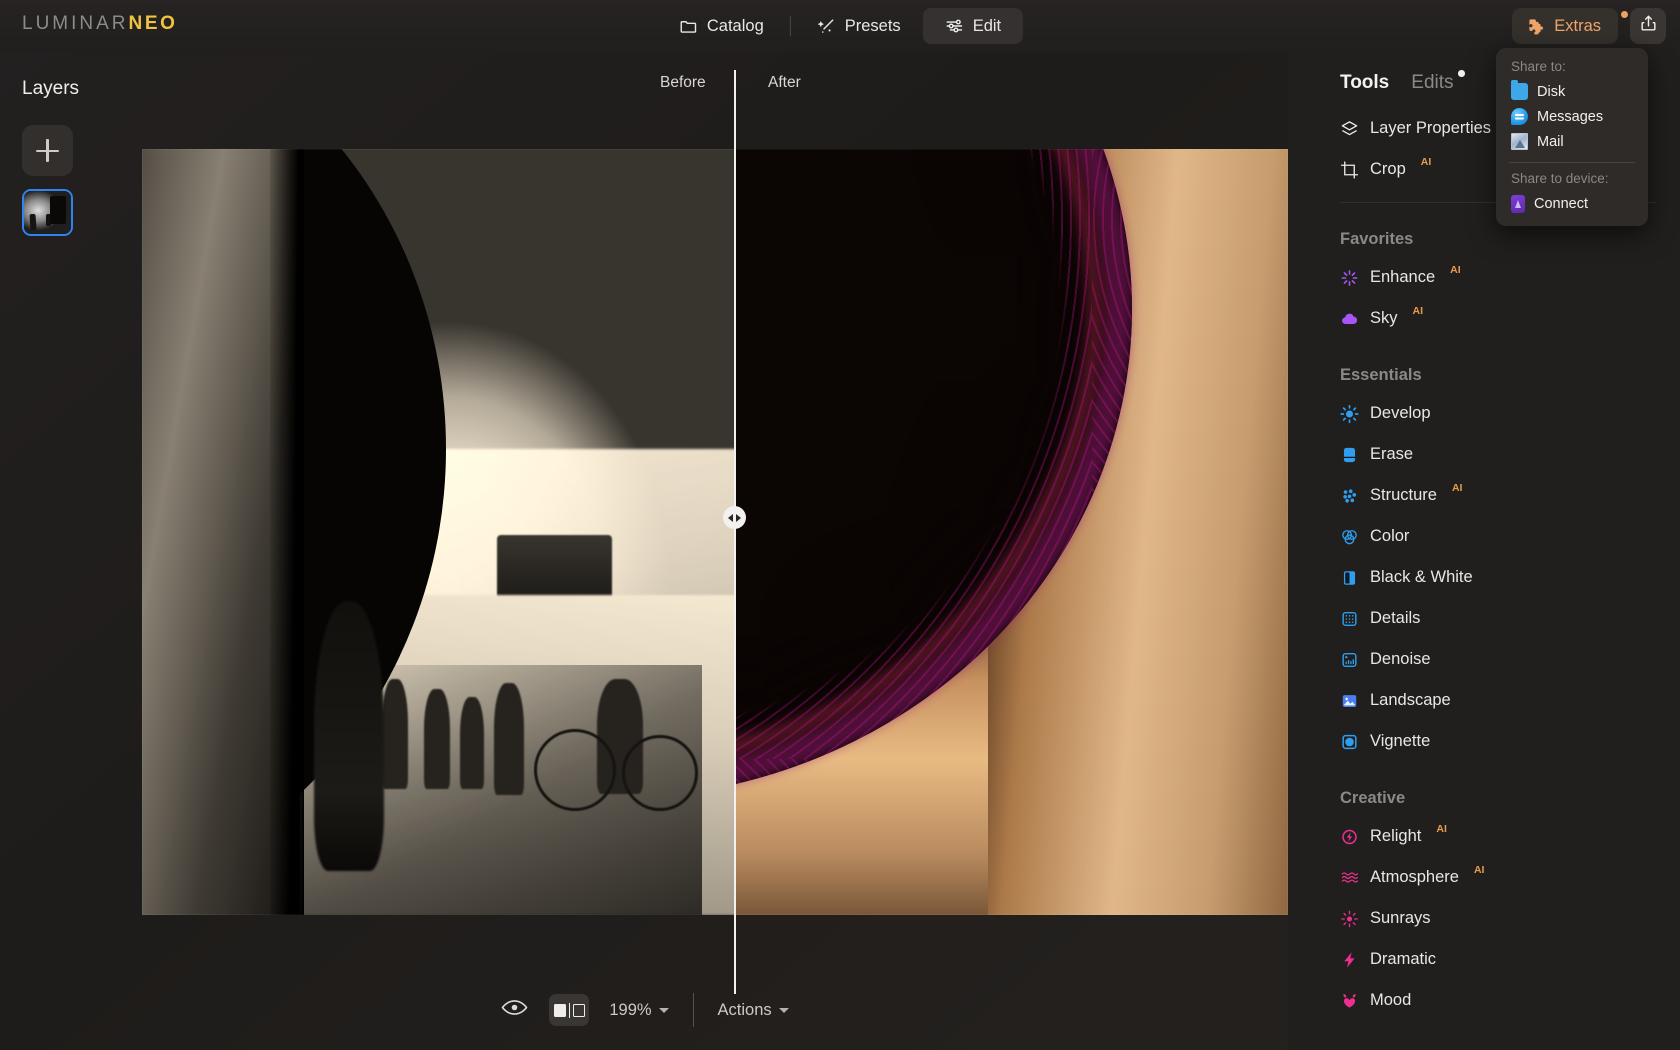 The height and width of the screenshot is (1050, 1680). I want to click on before-child-silhouette, so click(349, 736).